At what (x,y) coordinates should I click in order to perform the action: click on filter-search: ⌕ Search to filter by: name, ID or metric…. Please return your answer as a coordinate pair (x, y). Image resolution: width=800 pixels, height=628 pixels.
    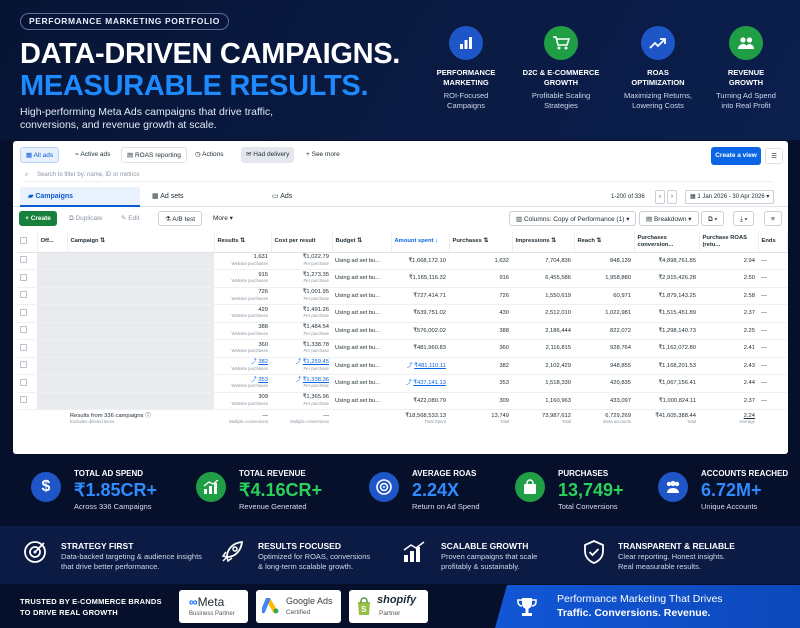
    Looking at the image, I should click on (398, 175).